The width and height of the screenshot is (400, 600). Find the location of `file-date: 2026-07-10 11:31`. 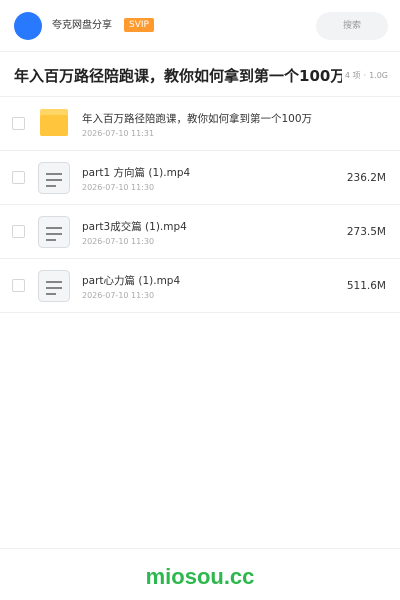

file-date: 2026-07-10 11:31 is located at coordinates (118, 133).